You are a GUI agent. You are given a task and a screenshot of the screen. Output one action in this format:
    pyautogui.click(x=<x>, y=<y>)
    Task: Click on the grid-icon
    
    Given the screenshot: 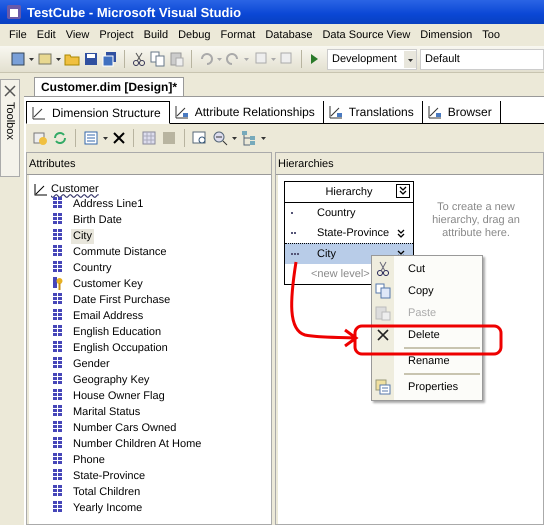 What is the action you would take?
    pyautogui.click(x=149, y=138)
    